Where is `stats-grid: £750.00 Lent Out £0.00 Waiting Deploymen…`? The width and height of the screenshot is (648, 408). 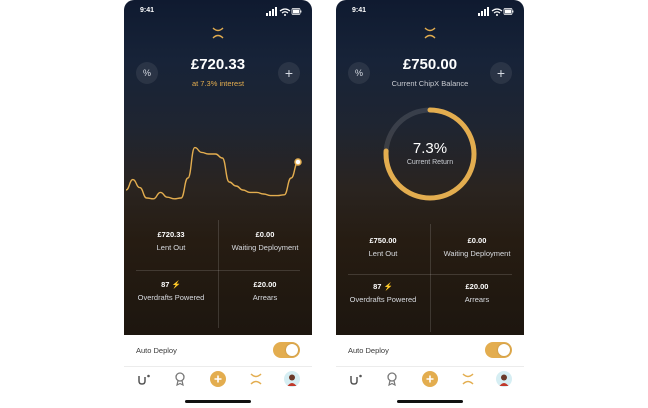
stats-grid: £750.00 Lent Out £0.00 Waiting Deploymen… is located at coordinates (430, 279).